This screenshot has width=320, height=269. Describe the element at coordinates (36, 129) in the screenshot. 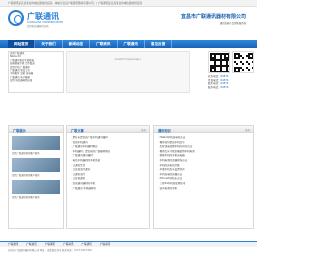

I see `panel-header: 广联展示` at that location.